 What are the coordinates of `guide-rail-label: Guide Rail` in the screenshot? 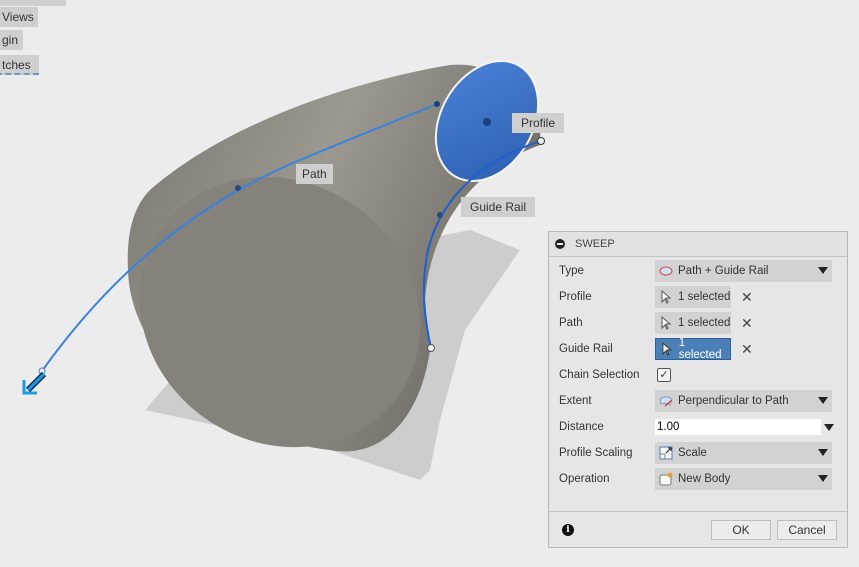 It's located at (498, 207).